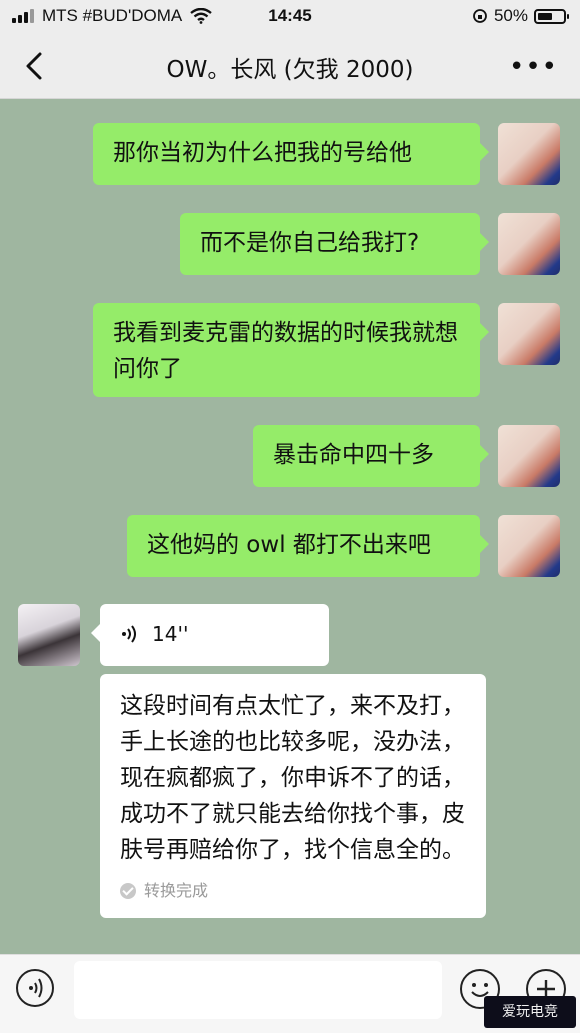 The height and width of the screenshot is (1033, 580). I want to click on message-bubble-outgoing: 而不是你自己给我打?, so click(334, 244).